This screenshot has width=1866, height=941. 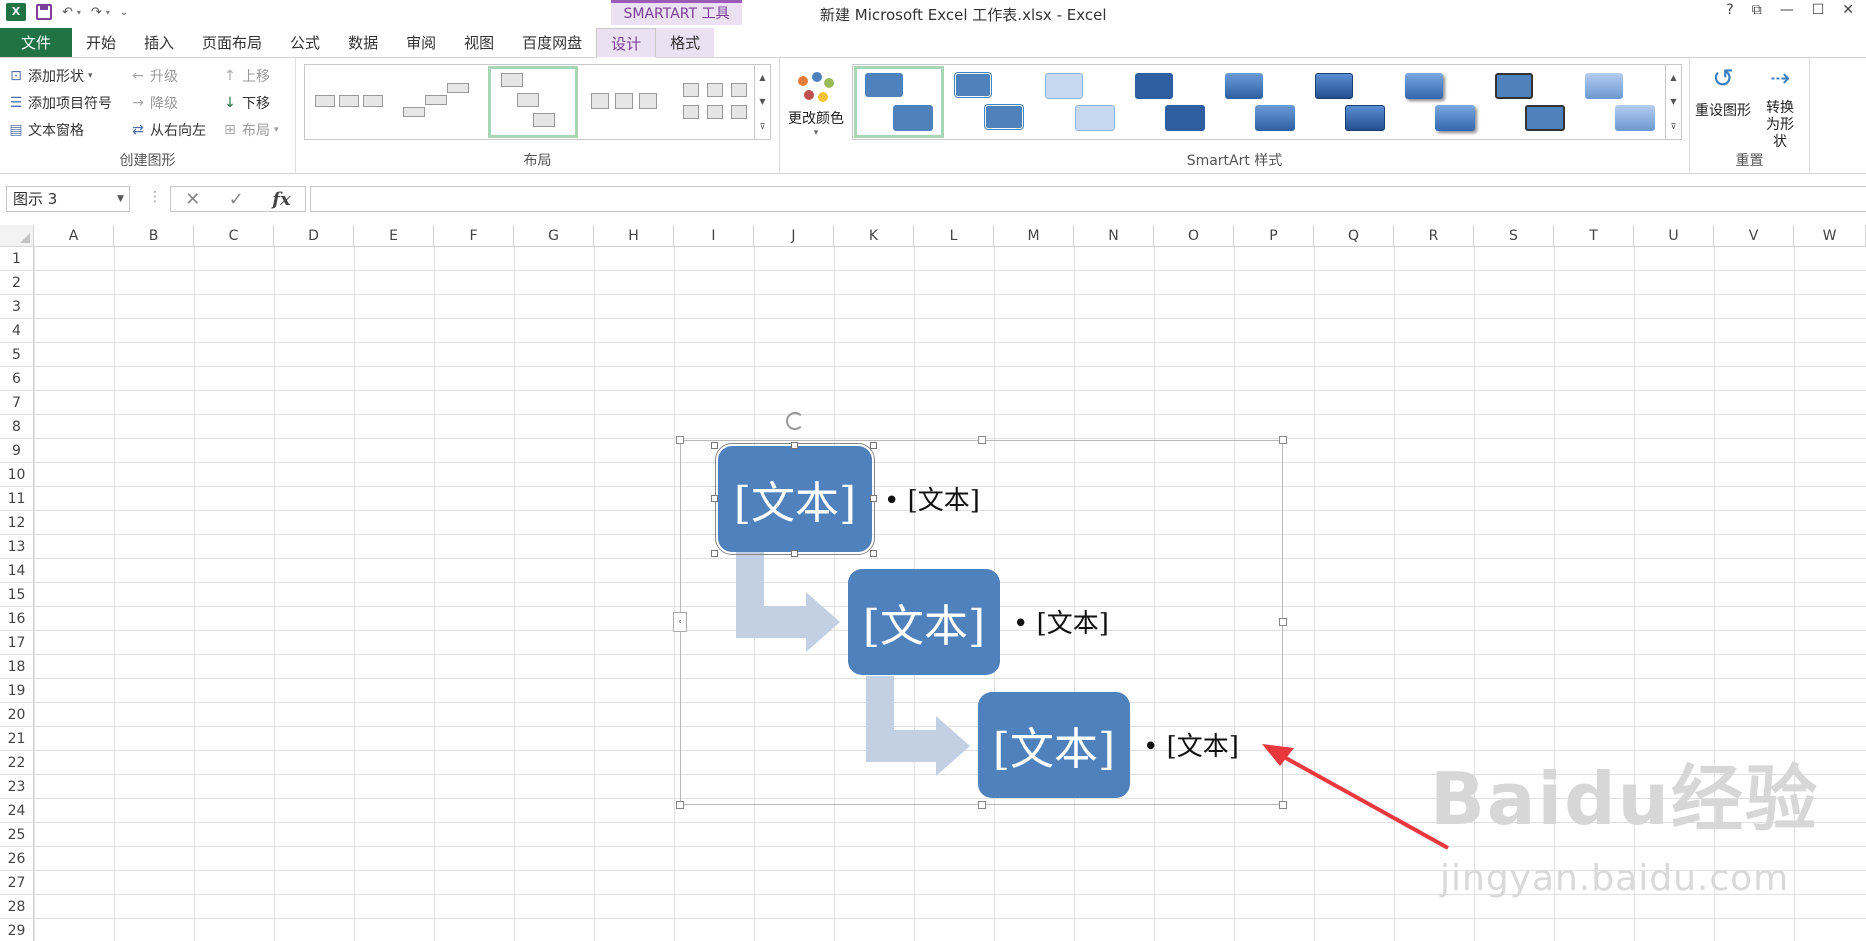 I want to click on annotation-arrow, so click(x=1361, y=800).